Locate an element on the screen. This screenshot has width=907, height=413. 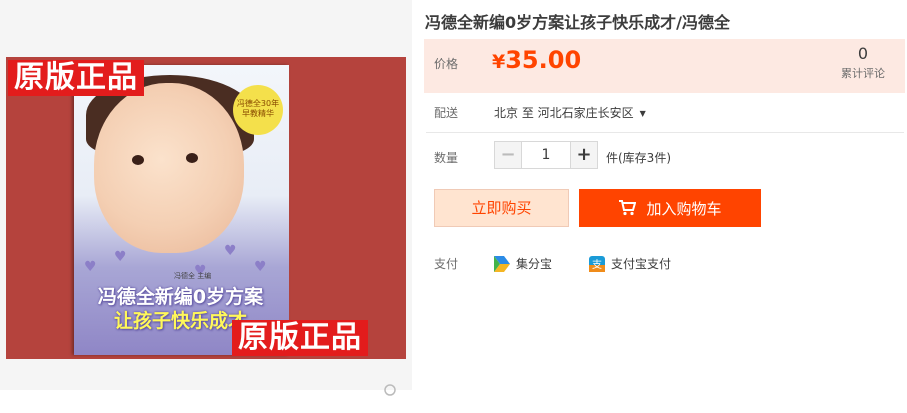
buy-now-button: 立即购买 is located at coordinates (501, 208).